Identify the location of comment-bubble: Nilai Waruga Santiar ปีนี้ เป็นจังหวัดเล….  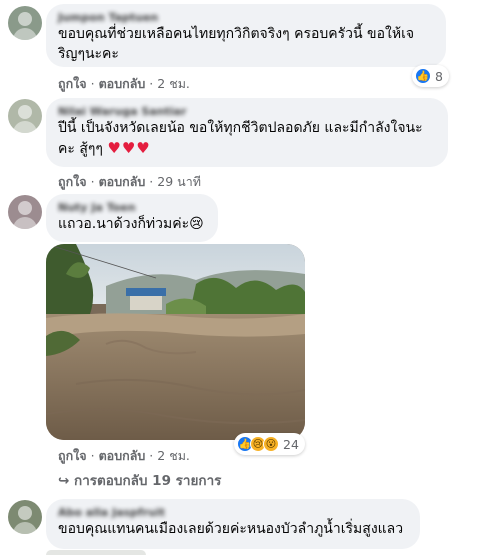
(247, 132).